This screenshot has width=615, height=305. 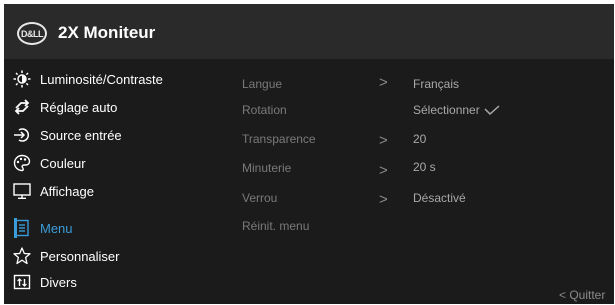 I want to click on submenu-label-timer: Minuterie, so click(x=266, y=168).